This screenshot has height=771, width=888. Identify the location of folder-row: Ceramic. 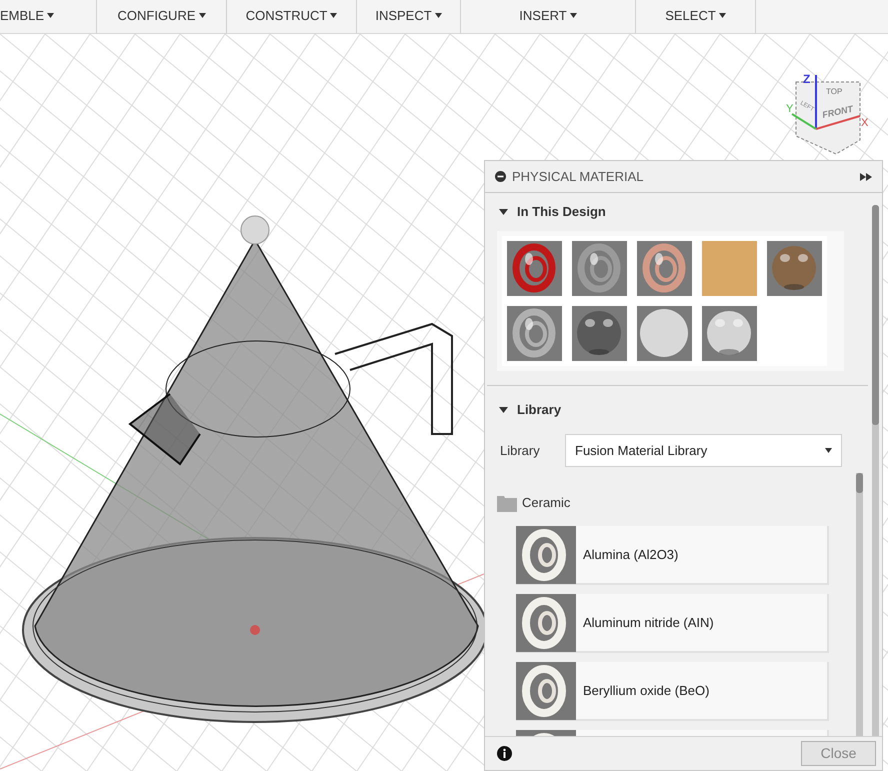
(676, 496).